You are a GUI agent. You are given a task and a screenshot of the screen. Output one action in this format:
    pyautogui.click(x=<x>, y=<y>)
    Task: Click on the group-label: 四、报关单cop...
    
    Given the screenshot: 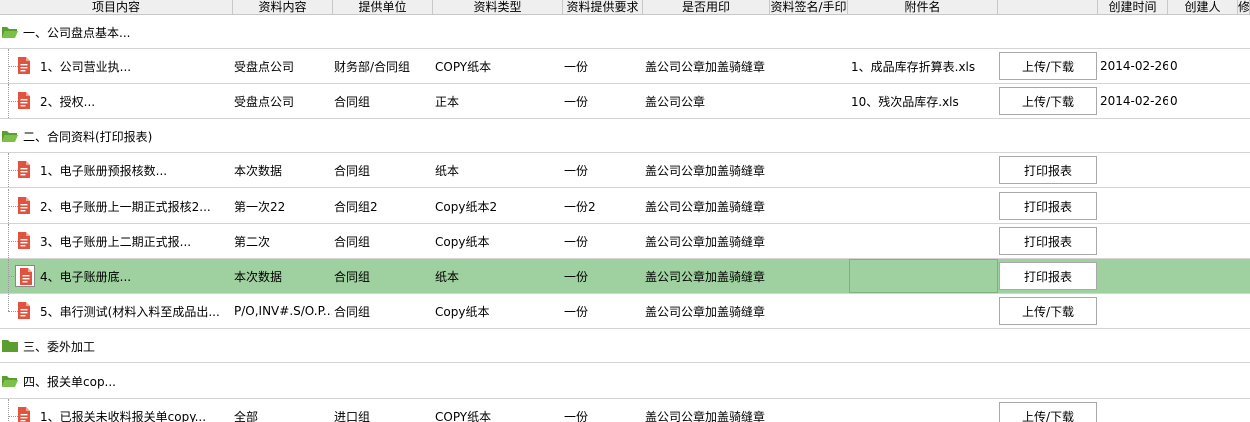 What is the action you would take?
    pyautogui.click(x=70, y=381)
    